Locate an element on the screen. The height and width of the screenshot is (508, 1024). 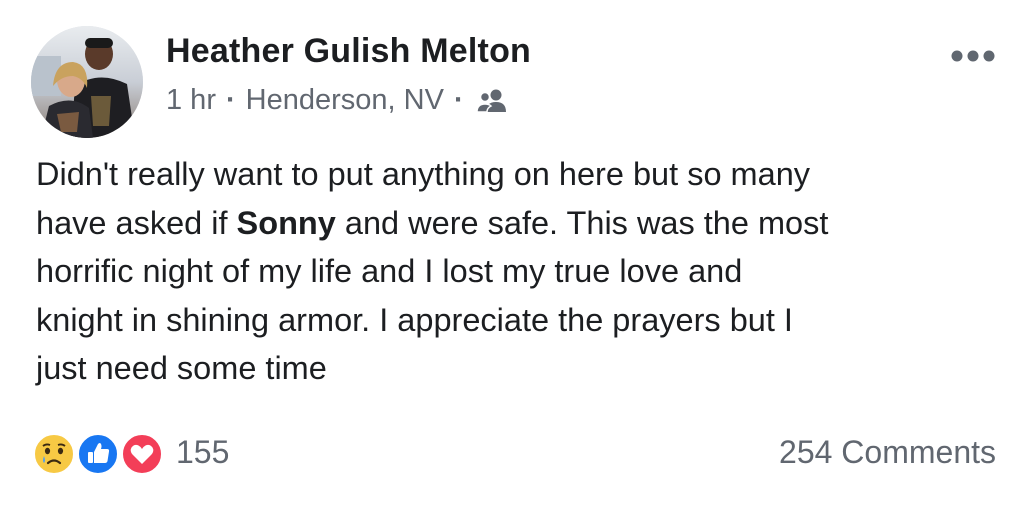
post-footer: 155 254 Comments is located at coordinates (514, 454).